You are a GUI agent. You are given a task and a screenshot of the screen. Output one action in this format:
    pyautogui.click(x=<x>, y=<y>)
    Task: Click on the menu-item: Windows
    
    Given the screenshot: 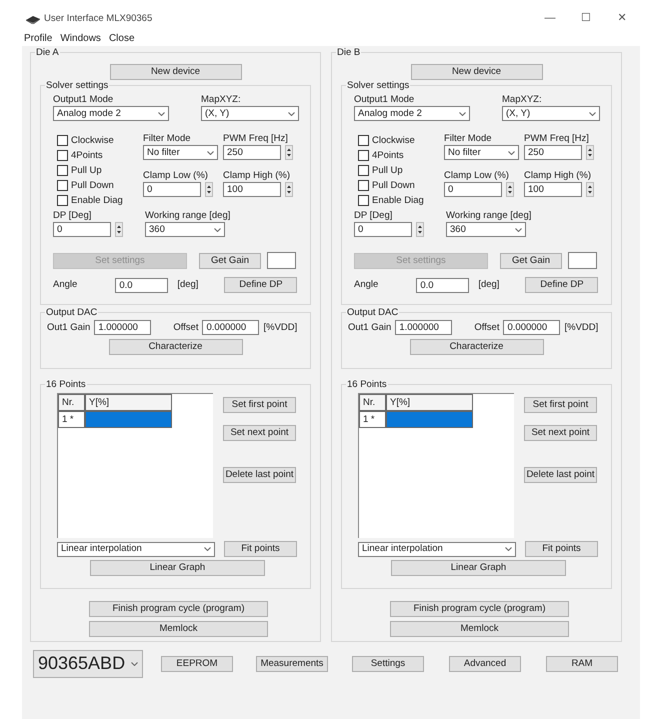 What is the action you would take?
    pyautogui.click(x=80, y=39)
    